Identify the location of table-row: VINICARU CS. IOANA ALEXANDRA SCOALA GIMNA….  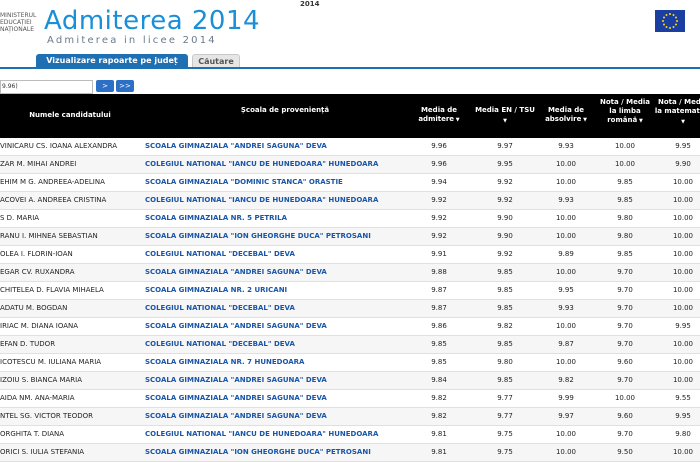
(350, 147).